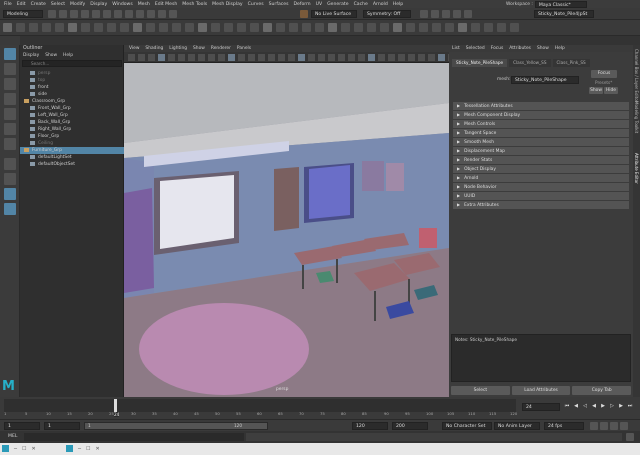  What do you see at coordinates (19, 448) in the screenshot?
I see `taskbar-app-1: ─ ☐ ✕` at bounding box center [19, 448].